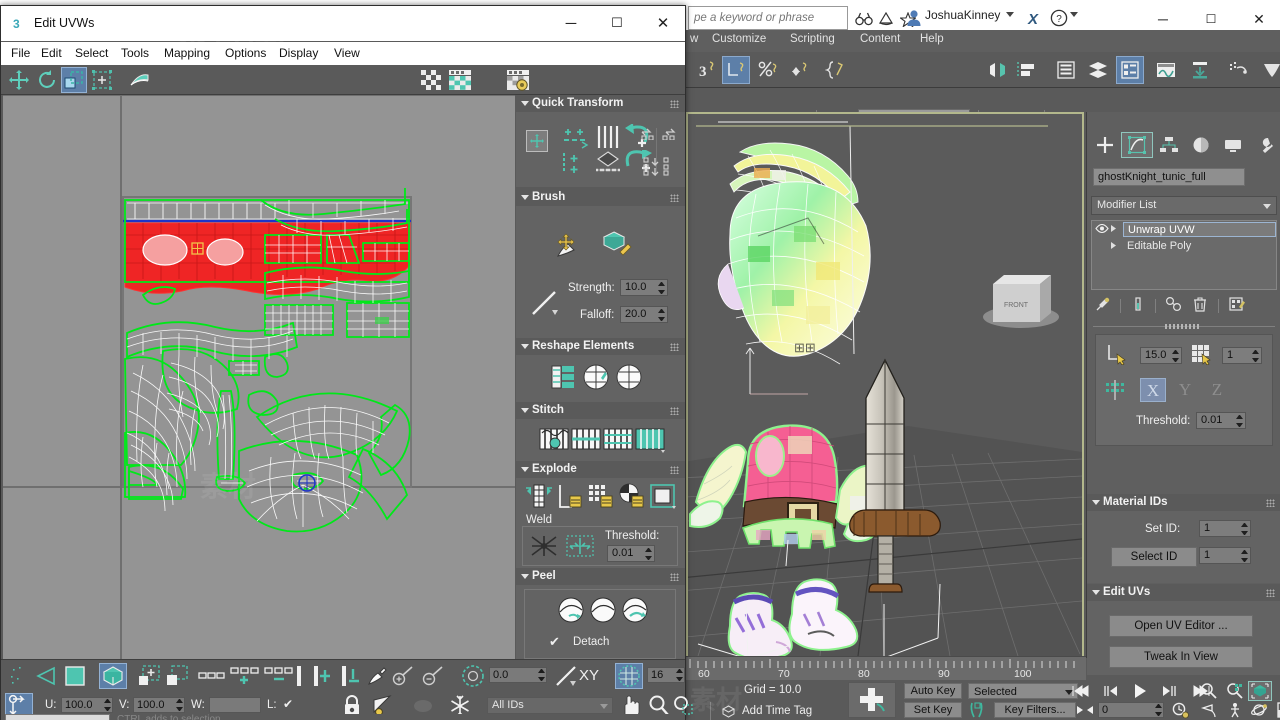 The height and width of the screenshot is (720, 1280). I want to click on edit-named-selection-icon, so click(836, 70).